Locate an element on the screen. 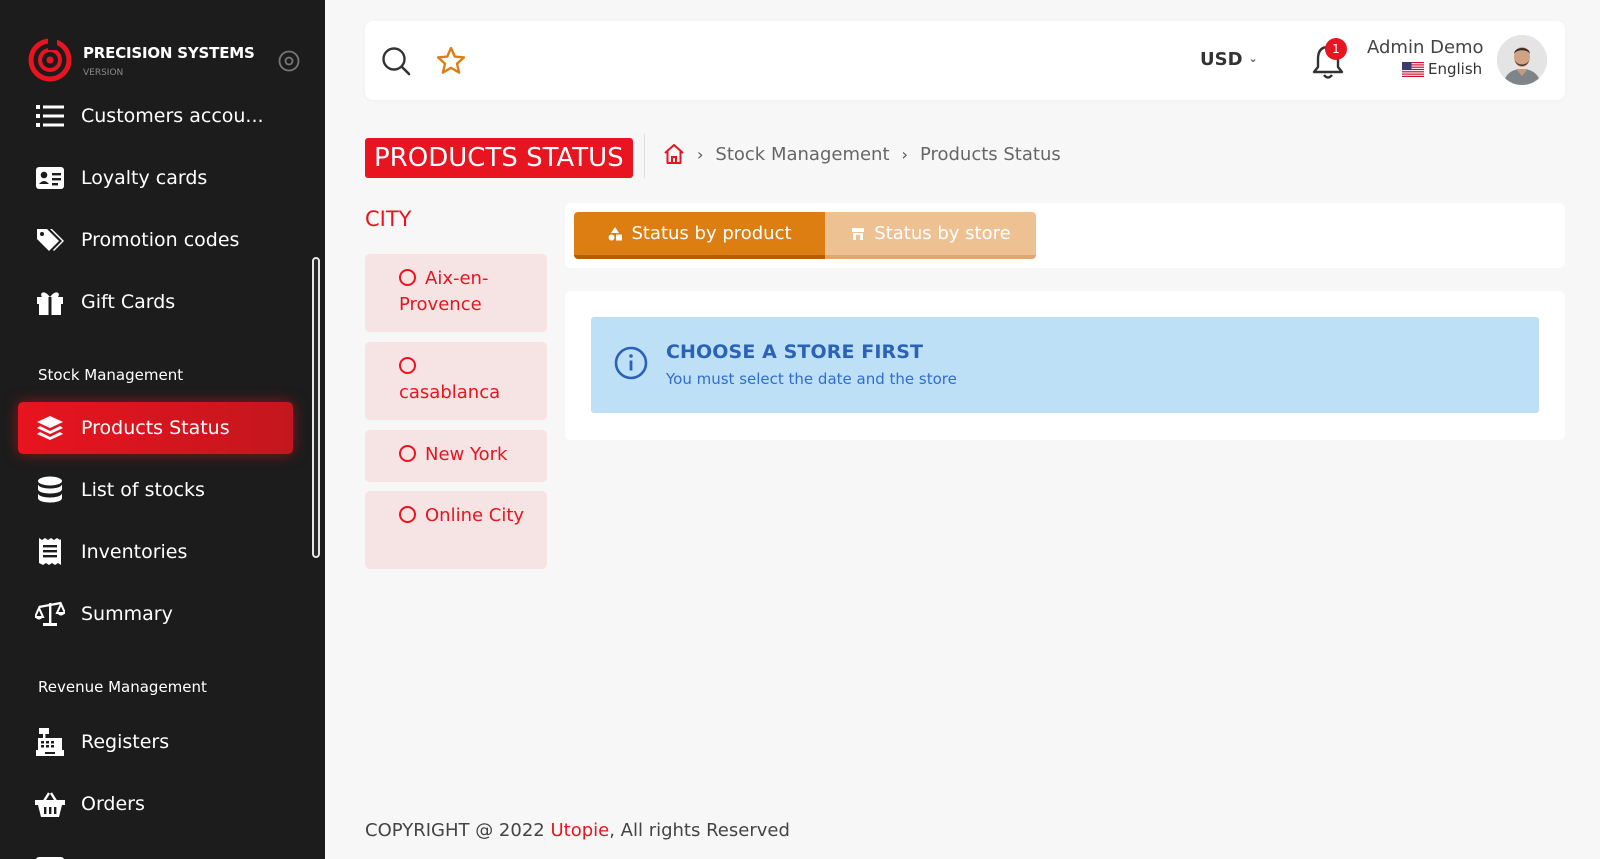 The width and height of the screenshot is (1600, 859). sidebar-scrollbar is located at coordinates (316, 407).